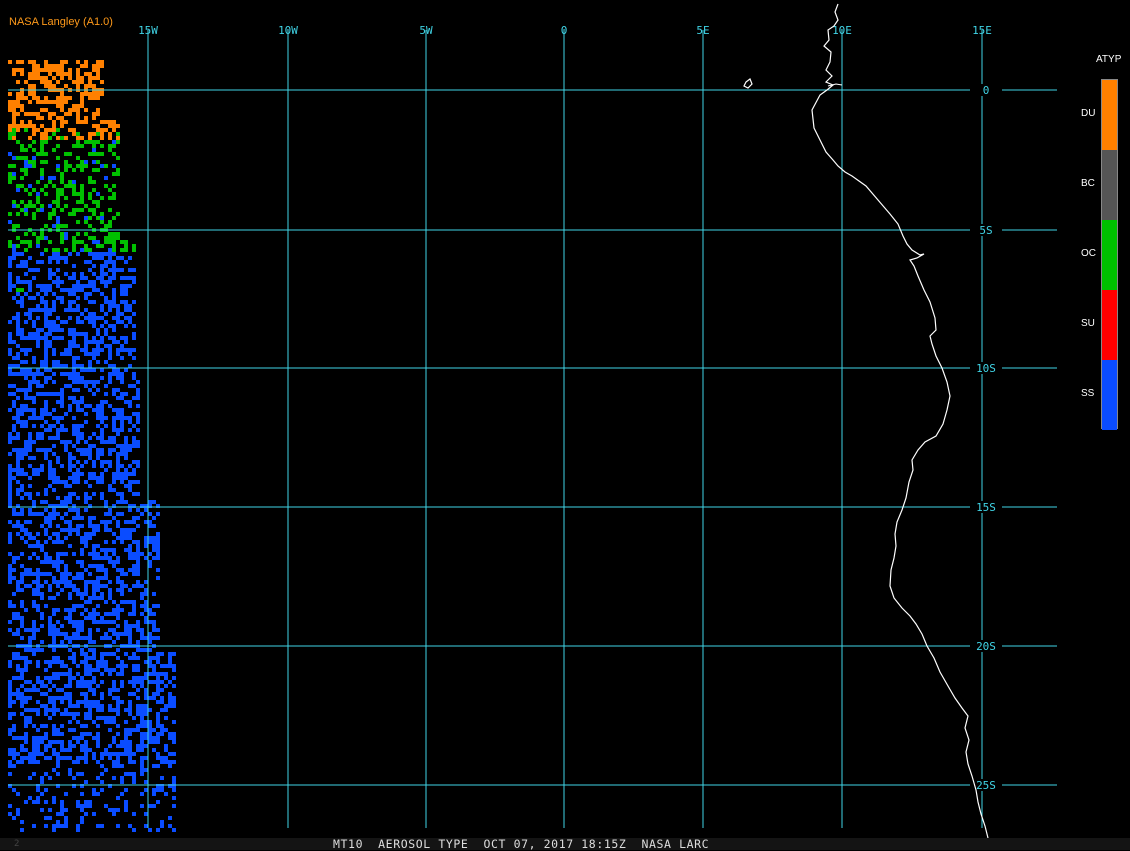 The width and height of the screenshot is (1130, 851). Describe the element at coordinates (1088, 393) in the screenshot. I see `legend-label-ss: SS` at that location.